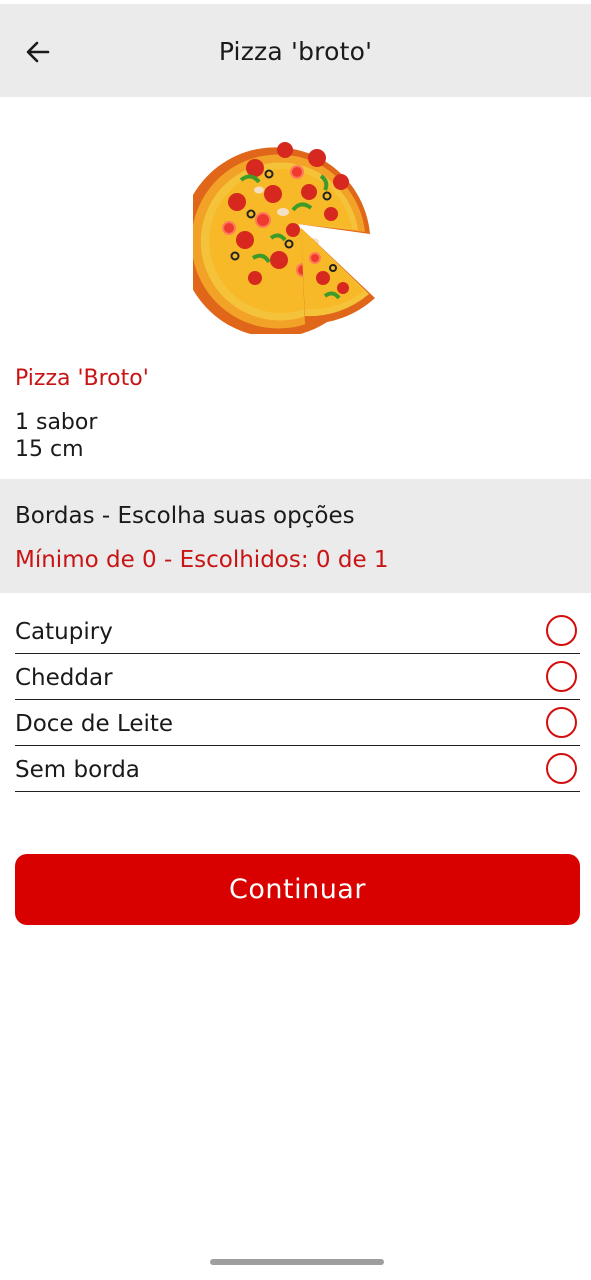 The width and height of the screenshot is (591, 1280). I want to click on product-description: 1 sabor 15 cm, so click(56, 436).